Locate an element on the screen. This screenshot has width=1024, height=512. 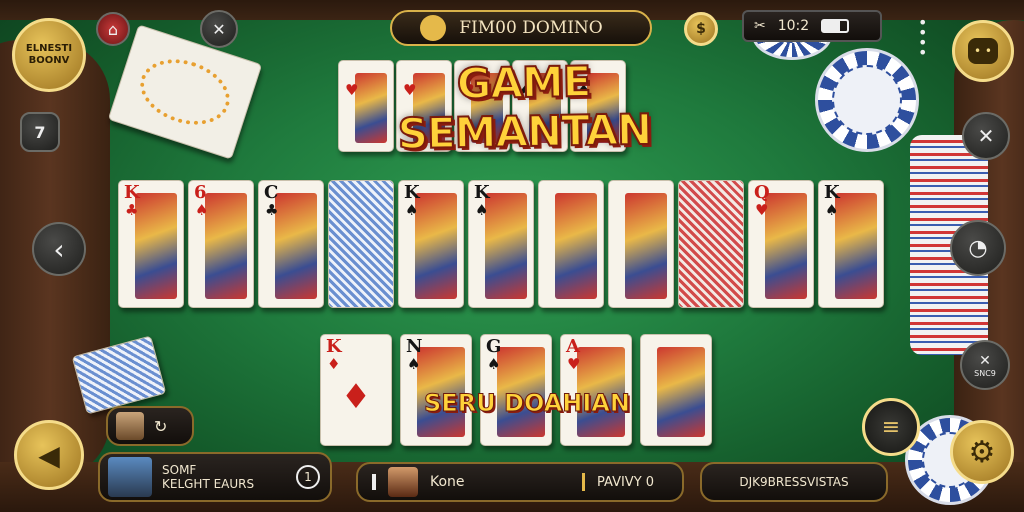
title-plate: FIM00 DOMINO is located at coordinates (521, 28).